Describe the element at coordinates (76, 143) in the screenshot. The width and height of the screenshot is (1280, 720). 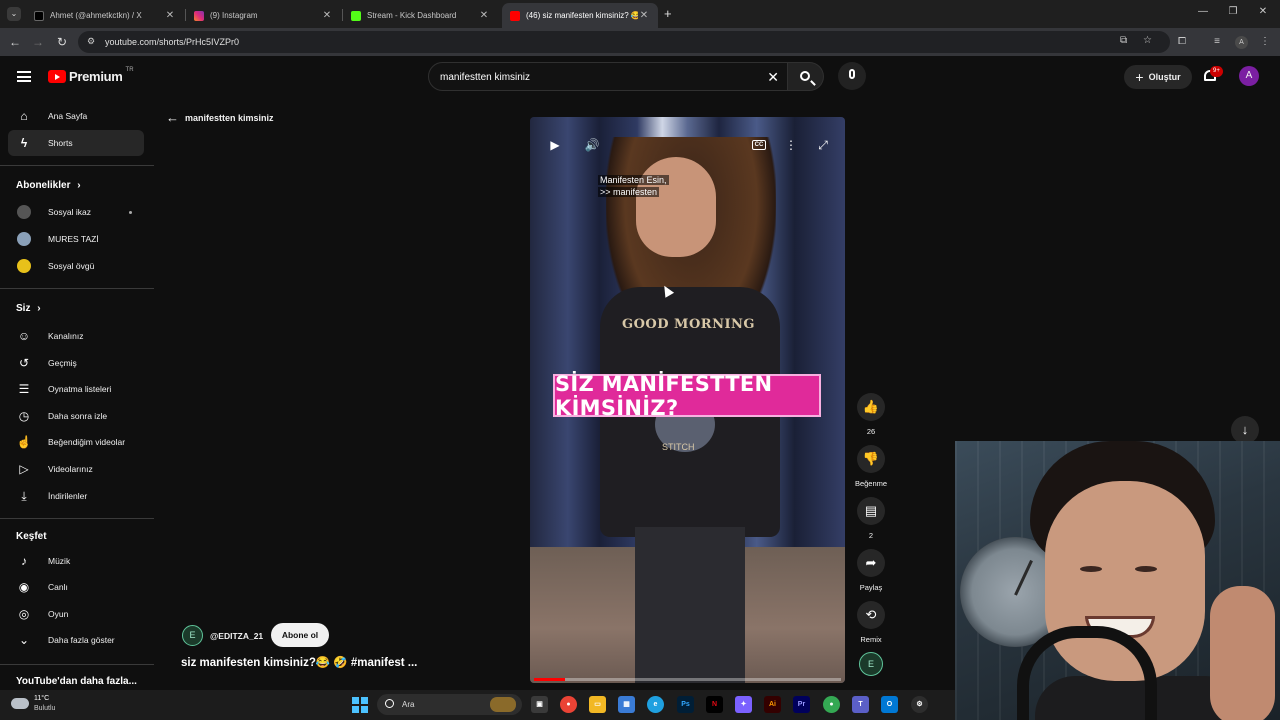
I see `sidebar-item-shorts: ϟ Shorts` at that location.